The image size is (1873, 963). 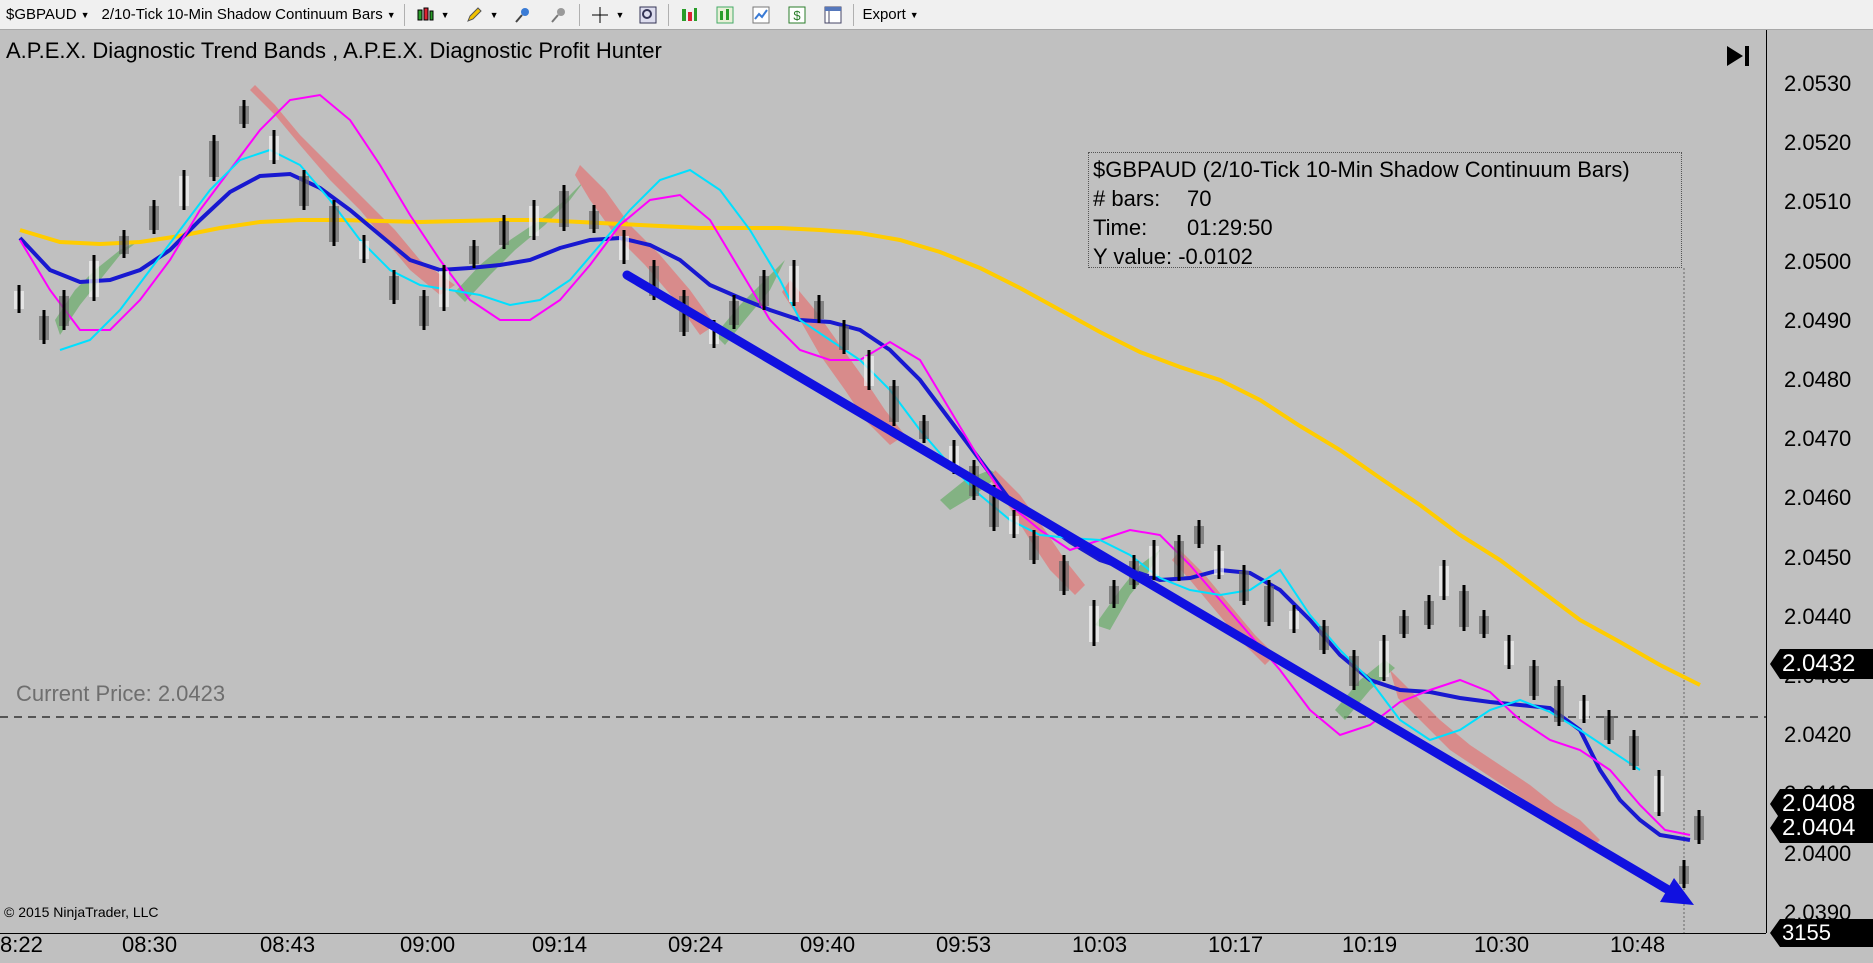 What do you see at coordinates (474, 15) in the screenshot?
I see `pencil-icon` at bounding box center [474, 15].